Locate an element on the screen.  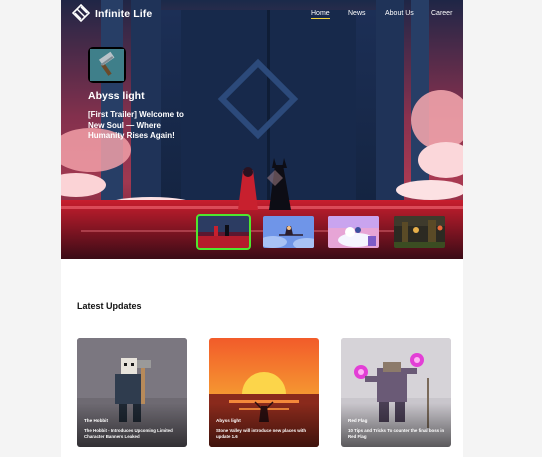
thumbnail-abyss-light is located at coordinates (223, 232).